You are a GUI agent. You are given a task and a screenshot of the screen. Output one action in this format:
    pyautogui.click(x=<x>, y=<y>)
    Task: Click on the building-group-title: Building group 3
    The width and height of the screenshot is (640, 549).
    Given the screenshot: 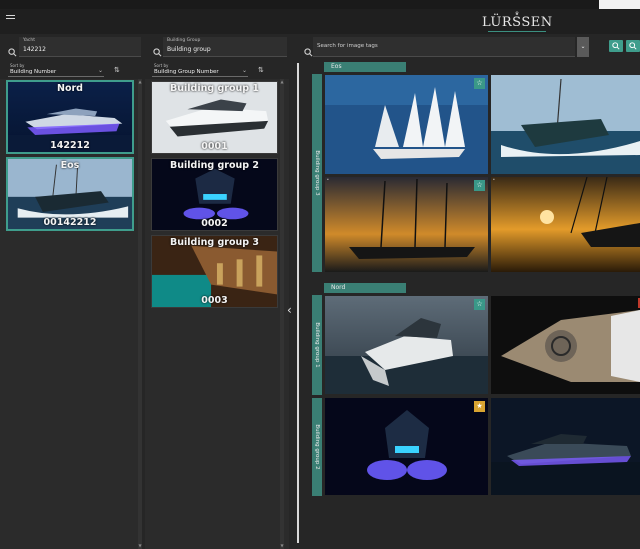 What is the action you would take?
    pyautogui.click(x=214, y=242)
    